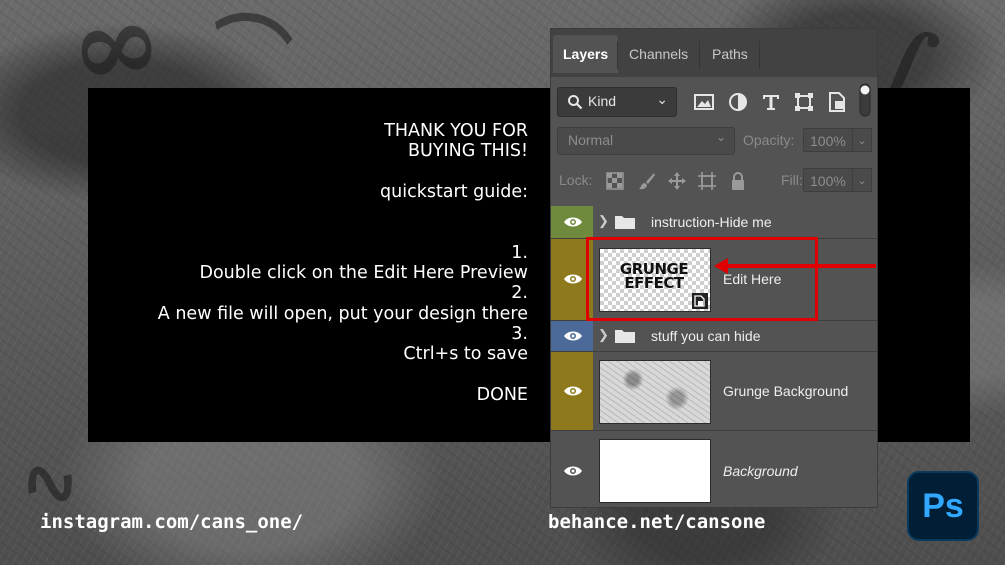 This screenshot has width=1005, height=565. What do you see at coordinates (586, 54) in the screenshot?
I see `tab-layers: Layers` at bounding box center [586, 54].